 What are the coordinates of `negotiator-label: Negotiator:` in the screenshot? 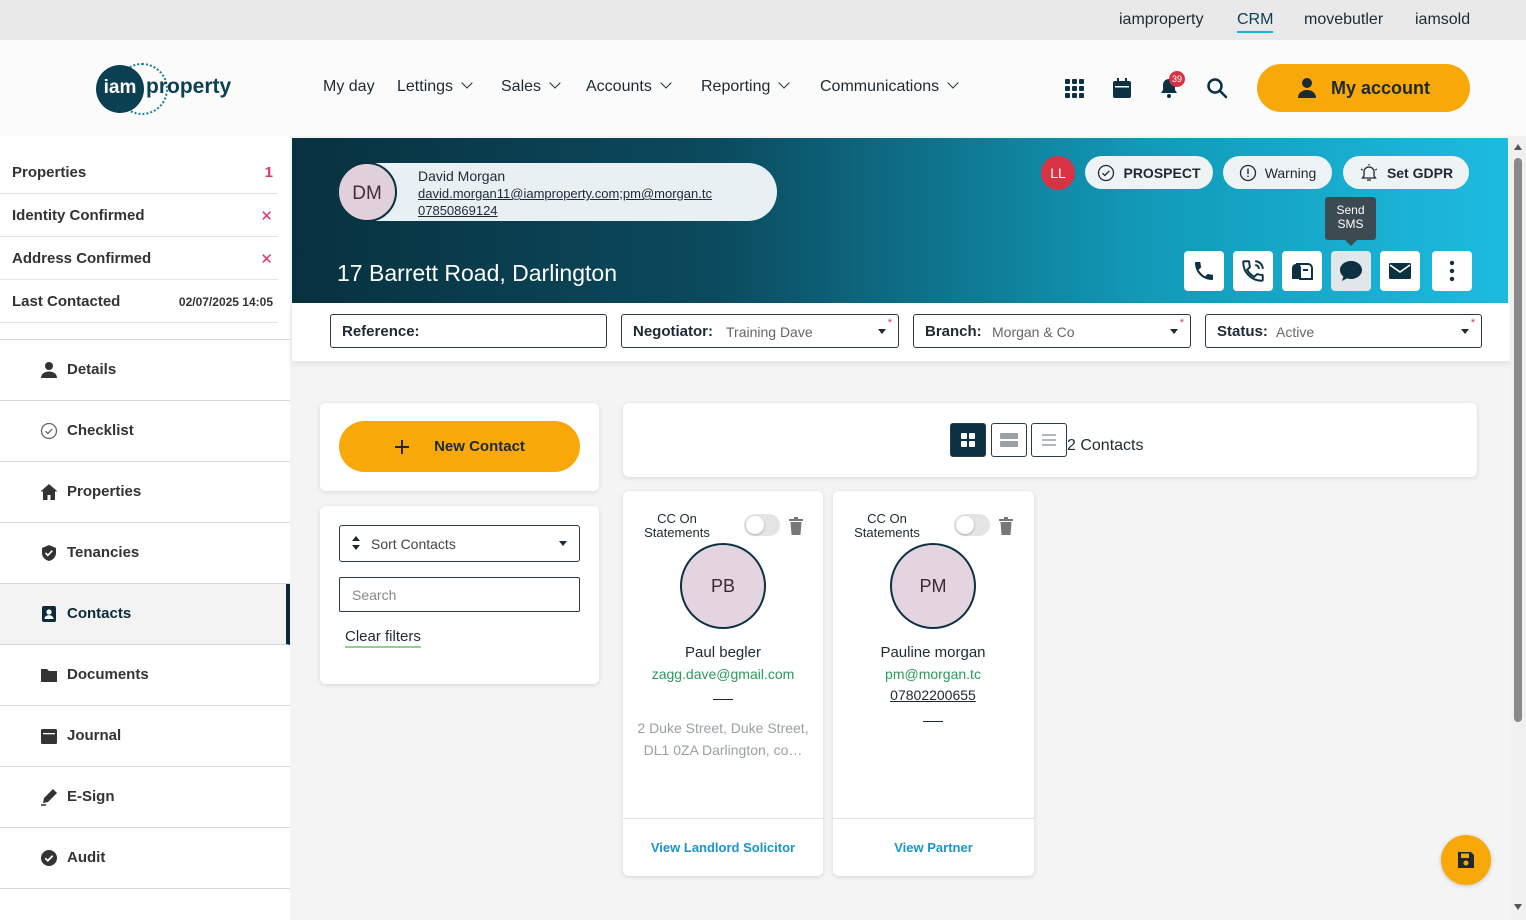 It's located at (673, 331).